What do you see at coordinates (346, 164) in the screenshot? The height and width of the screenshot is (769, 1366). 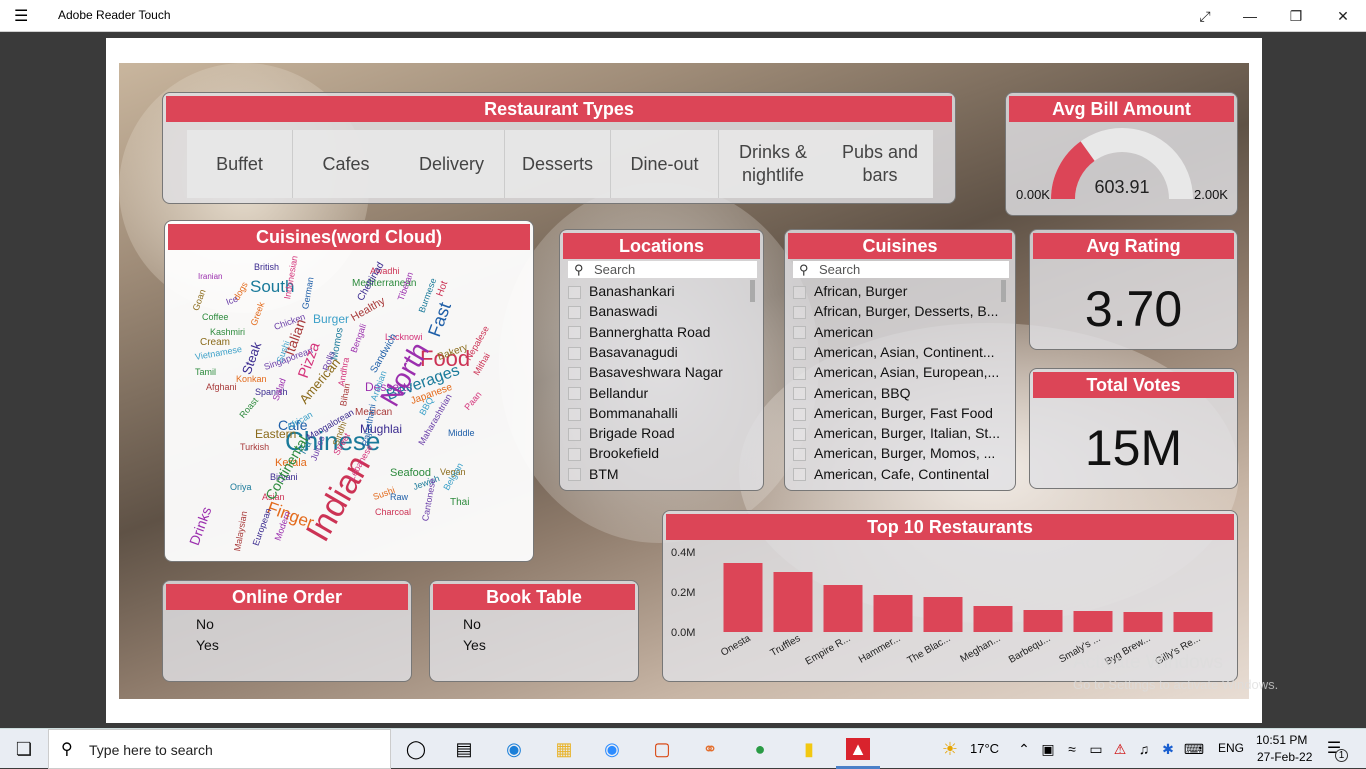 I see `type-tile-cafes: Cafes` at bounding box center [346, 164].